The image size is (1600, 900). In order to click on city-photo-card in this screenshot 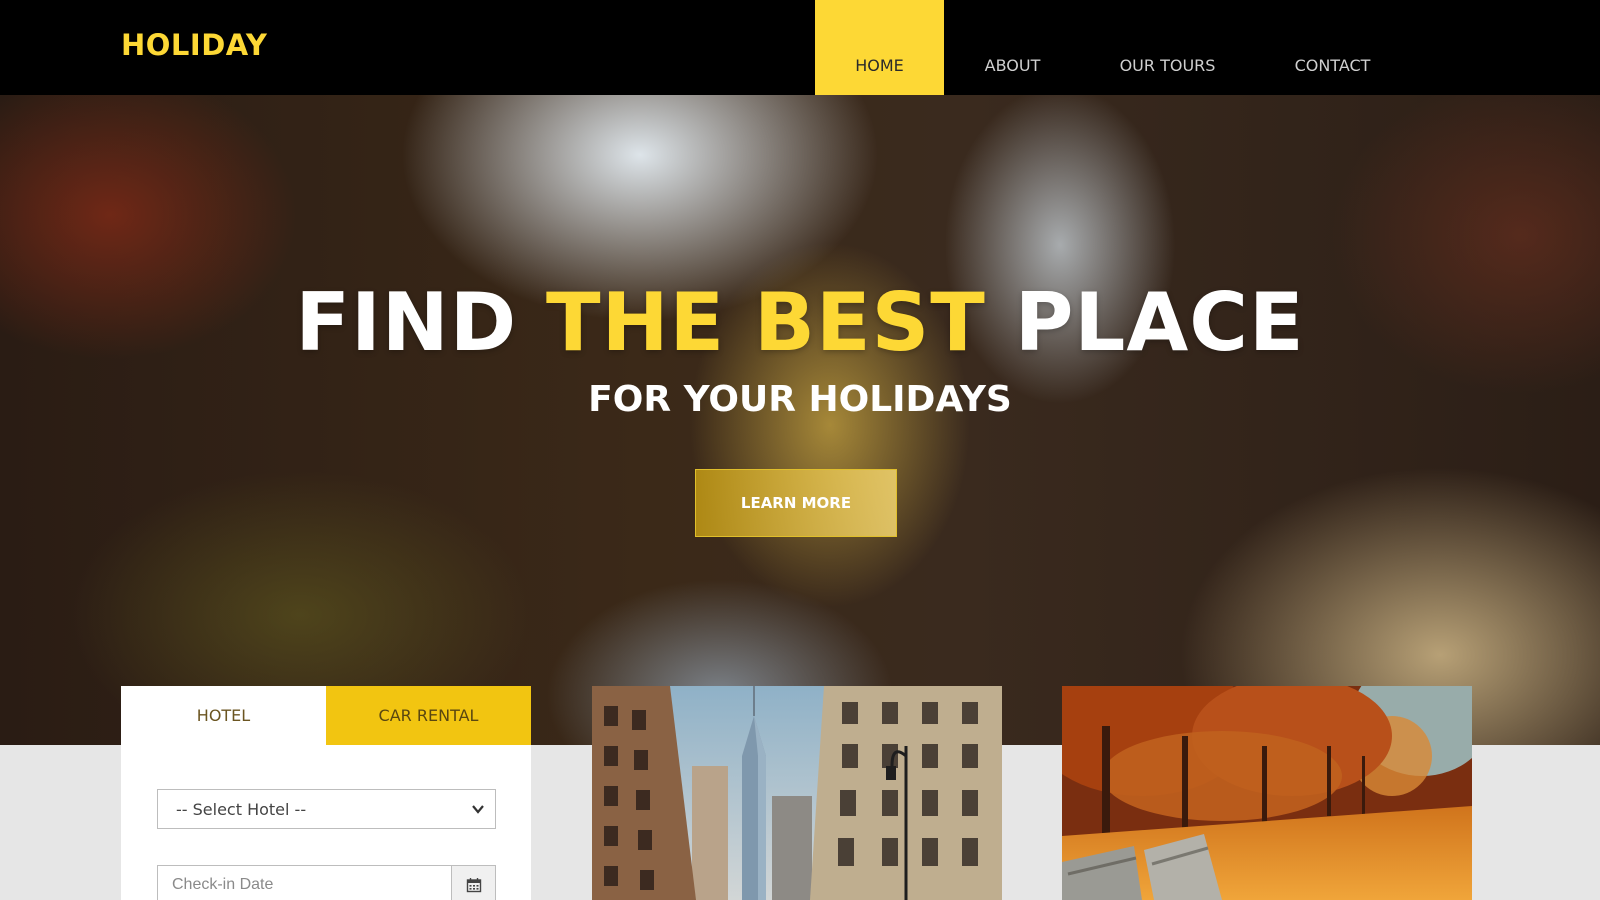, I will do `click(797, 793)`.